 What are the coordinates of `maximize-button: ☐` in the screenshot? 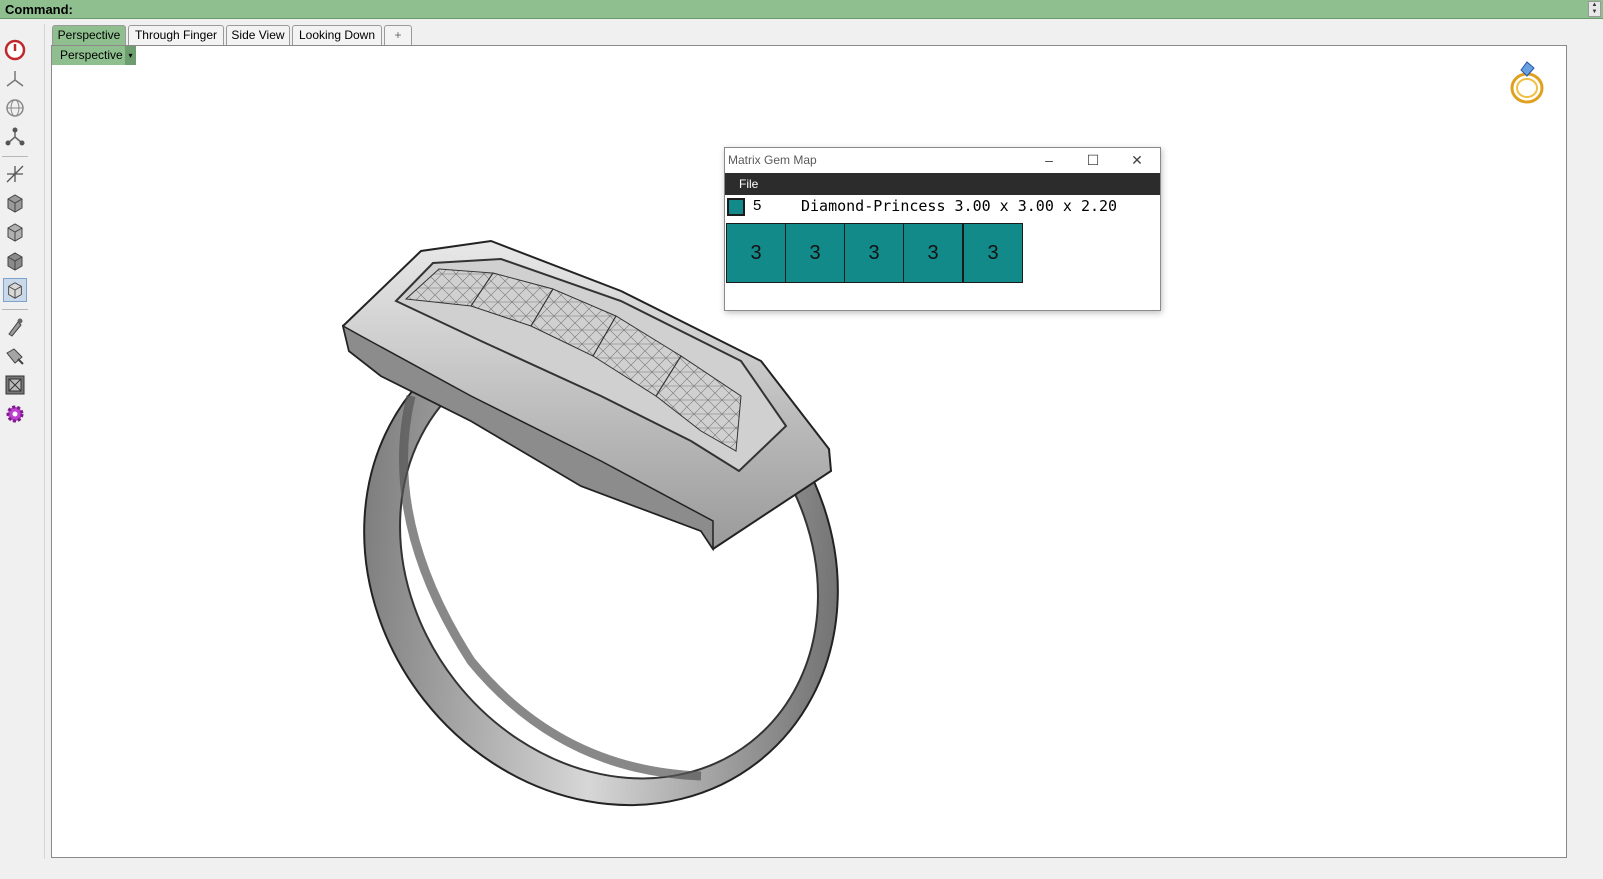 It's located at (1093, 160).